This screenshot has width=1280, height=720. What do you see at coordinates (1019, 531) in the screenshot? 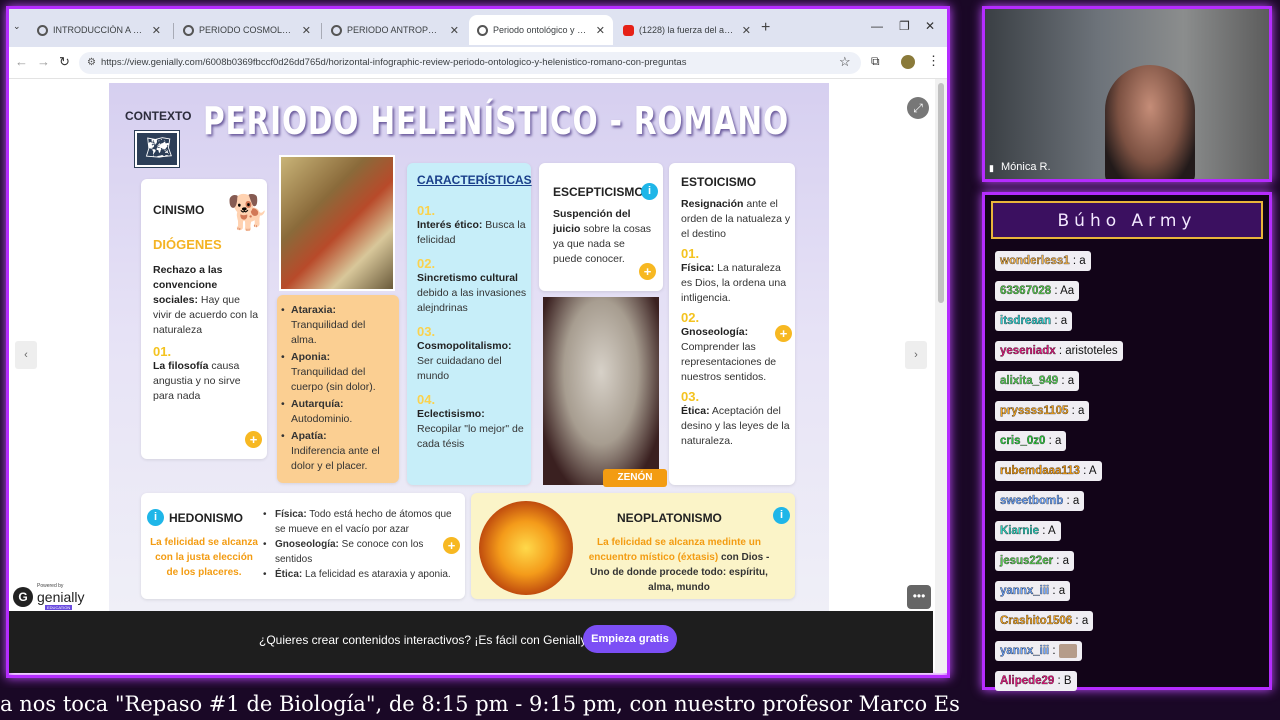
I see `chat-username: Kiarnie` at bounding box center [1019, 531].